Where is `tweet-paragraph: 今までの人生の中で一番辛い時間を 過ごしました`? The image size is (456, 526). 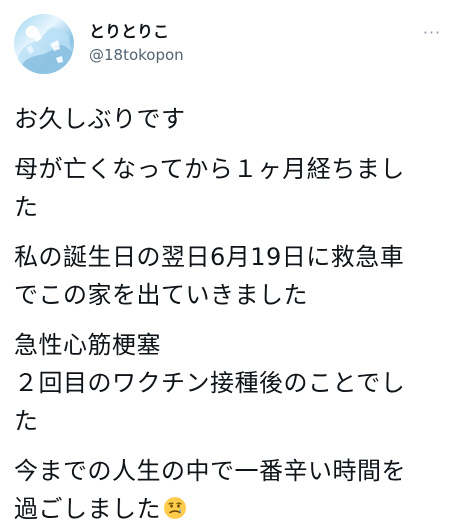 tweet-paragraph: 今までの人生の中で一番辛い時間を 過ごしました is located at coordinates (230, 489).